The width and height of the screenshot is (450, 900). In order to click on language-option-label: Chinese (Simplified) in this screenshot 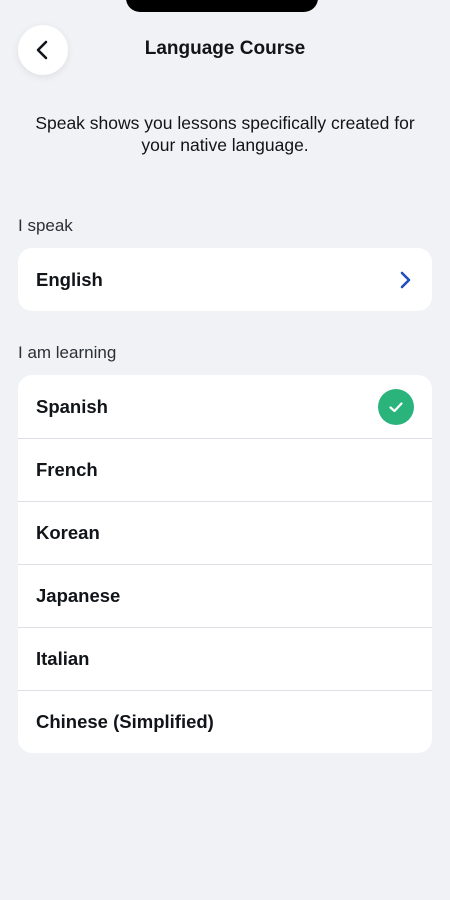, I will do `click(125, 721)`.